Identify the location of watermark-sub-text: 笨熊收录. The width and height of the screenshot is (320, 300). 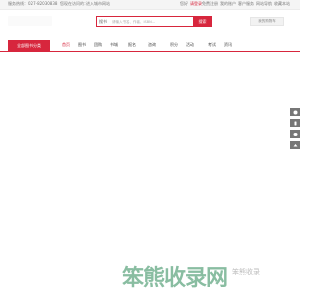
(246, 272).